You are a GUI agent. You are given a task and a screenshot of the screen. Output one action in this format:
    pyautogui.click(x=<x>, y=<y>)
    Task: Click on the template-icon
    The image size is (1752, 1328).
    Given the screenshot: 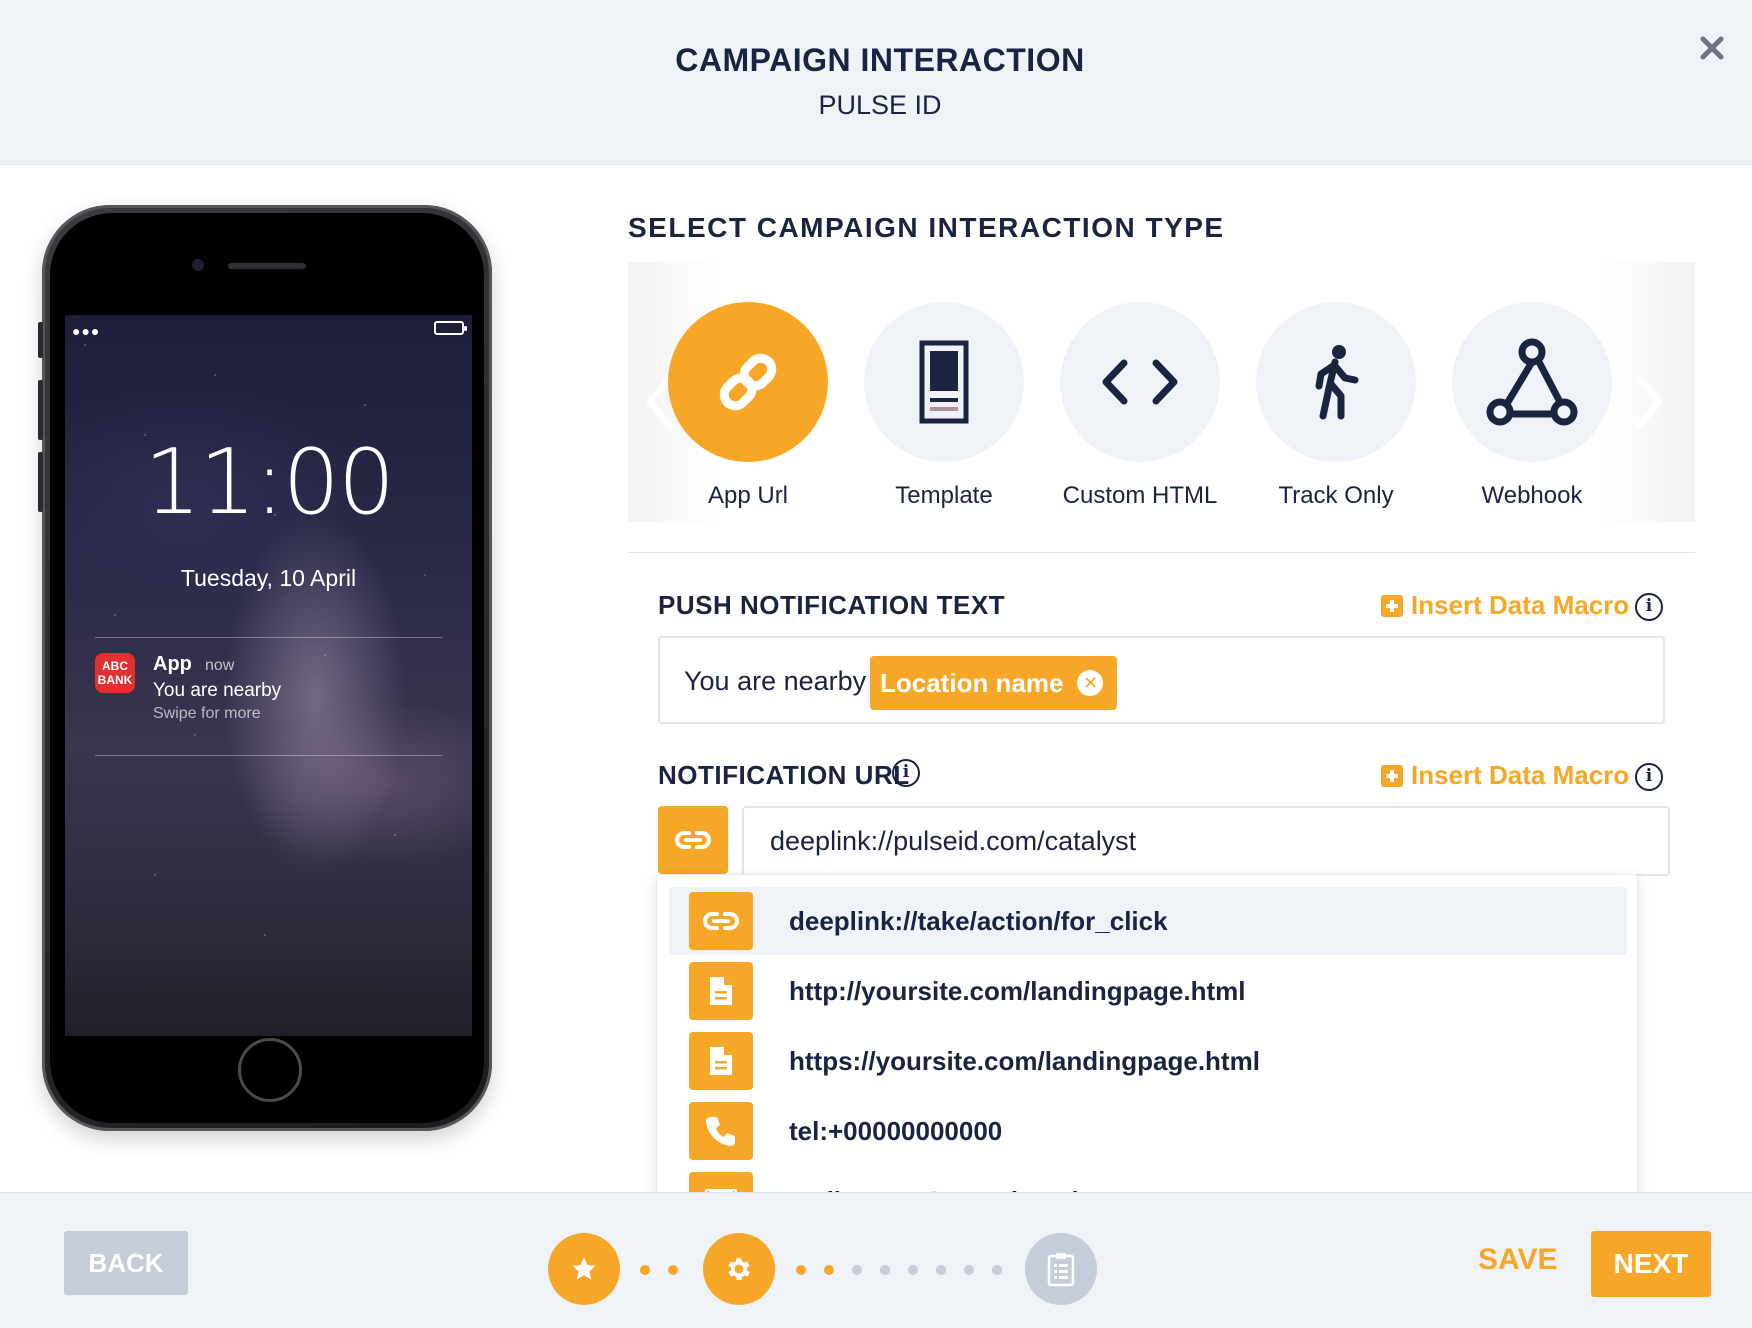 What is the action you would take?
    pyautogui.click(x=944, y=382)
    